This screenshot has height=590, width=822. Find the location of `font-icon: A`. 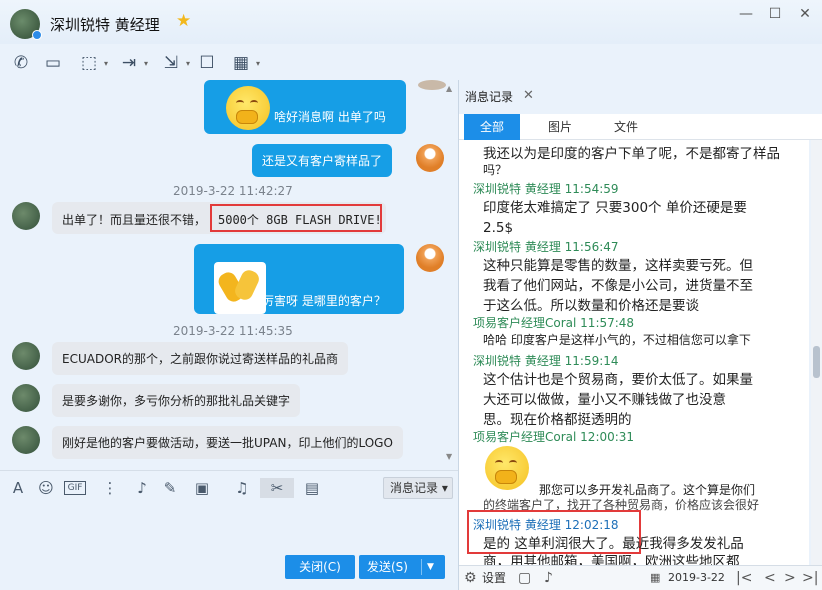

font-icon: A is located at coordinates (18, 488).